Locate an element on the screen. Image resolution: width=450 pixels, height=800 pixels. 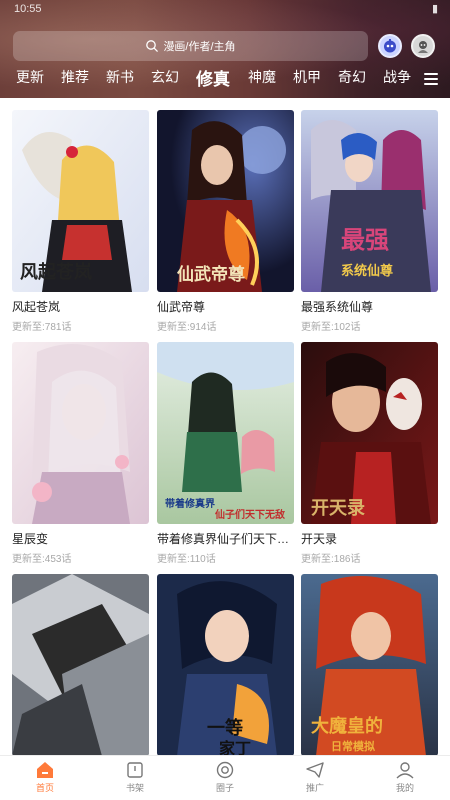
home-icon is located at coordinates (45, 770).